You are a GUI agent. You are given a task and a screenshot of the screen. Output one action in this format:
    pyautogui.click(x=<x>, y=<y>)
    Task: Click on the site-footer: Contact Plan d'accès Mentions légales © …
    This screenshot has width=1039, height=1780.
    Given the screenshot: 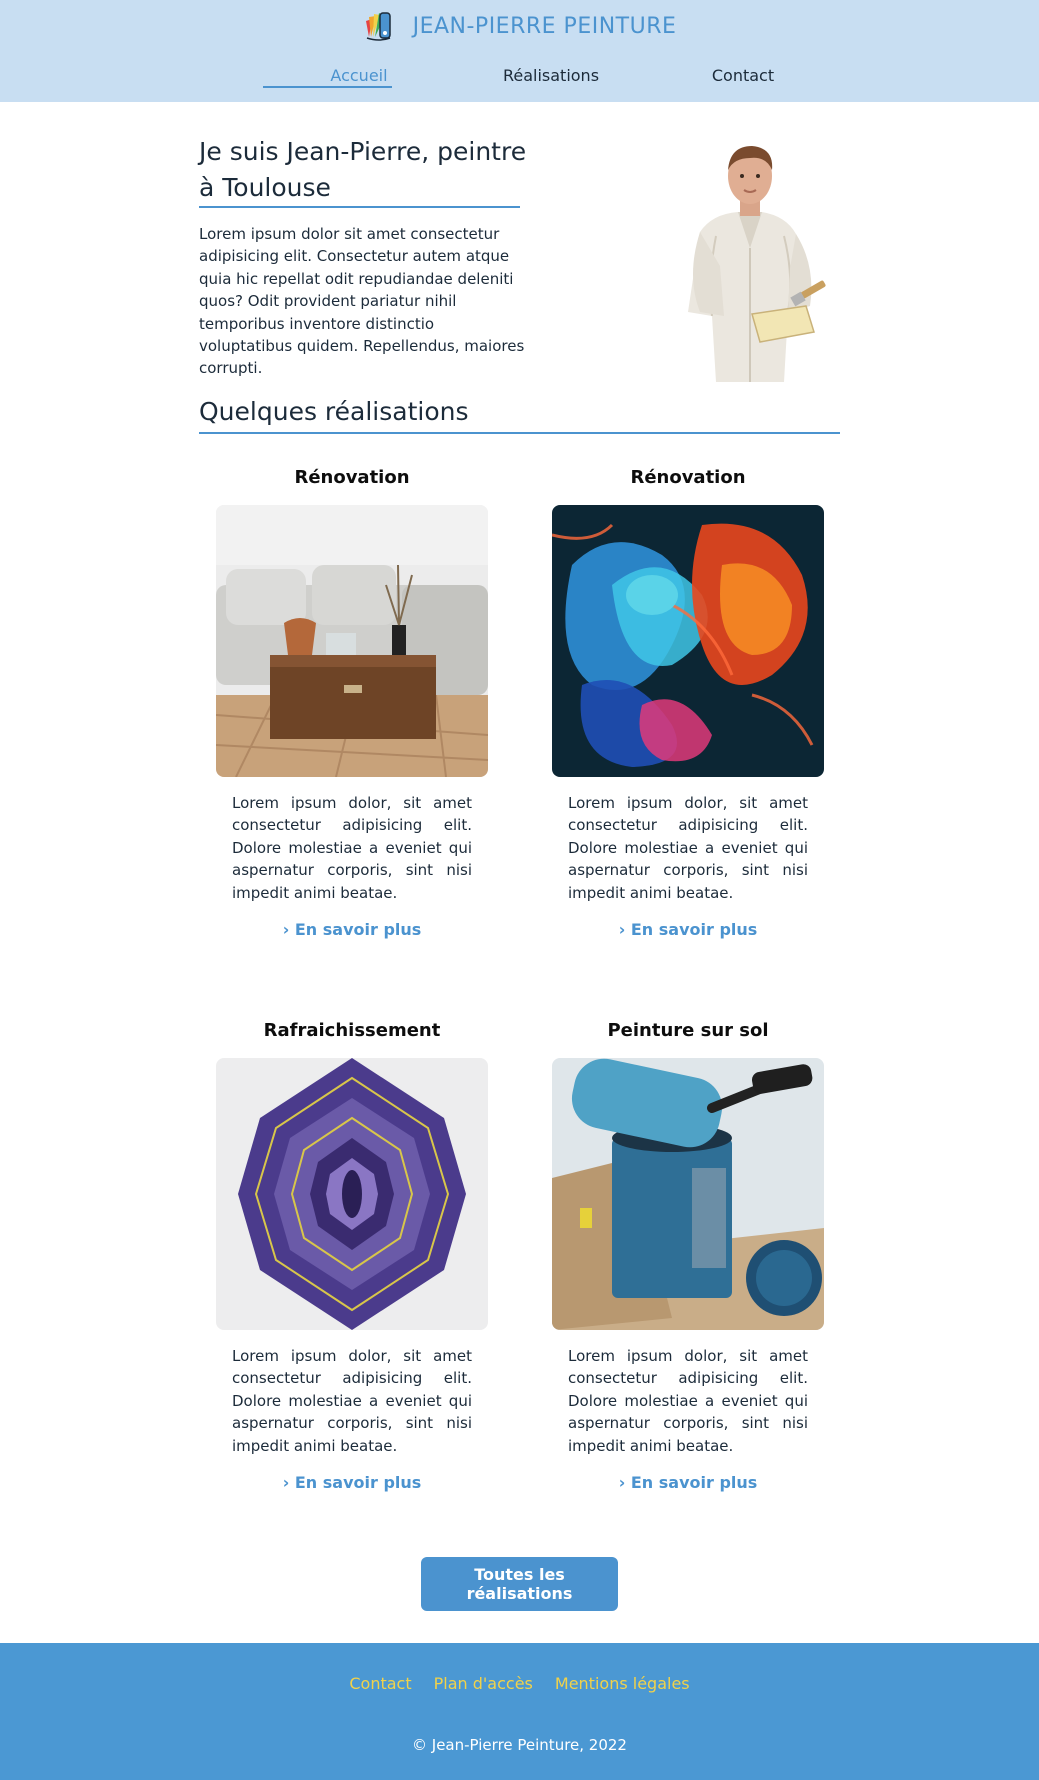 What is the action you would take?
    pyautogui.click(x=519, y=1711)
    